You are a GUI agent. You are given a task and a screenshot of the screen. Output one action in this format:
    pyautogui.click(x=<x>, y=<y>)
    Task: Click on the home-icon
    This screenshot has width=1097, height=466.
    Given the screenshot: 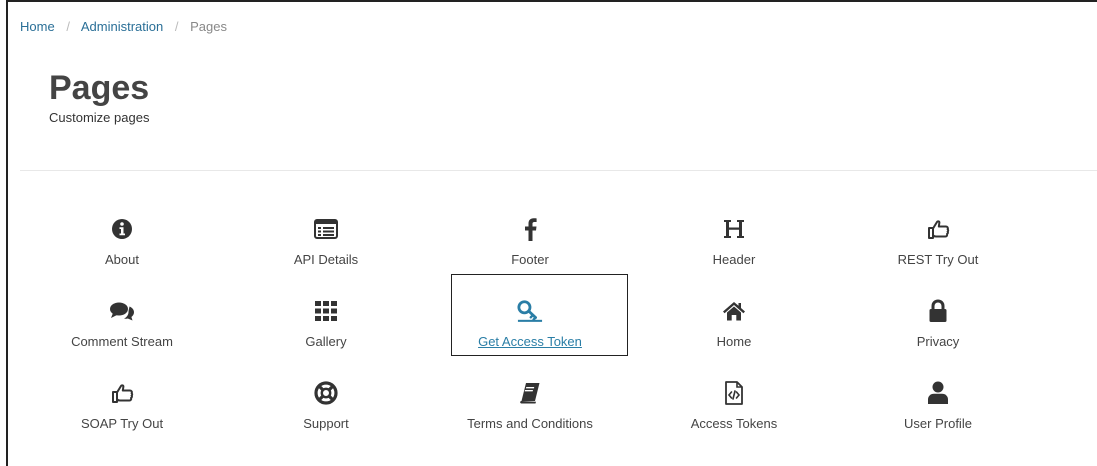 What is the action you would take?
    pyautogui.click(x=734, y=311)
    